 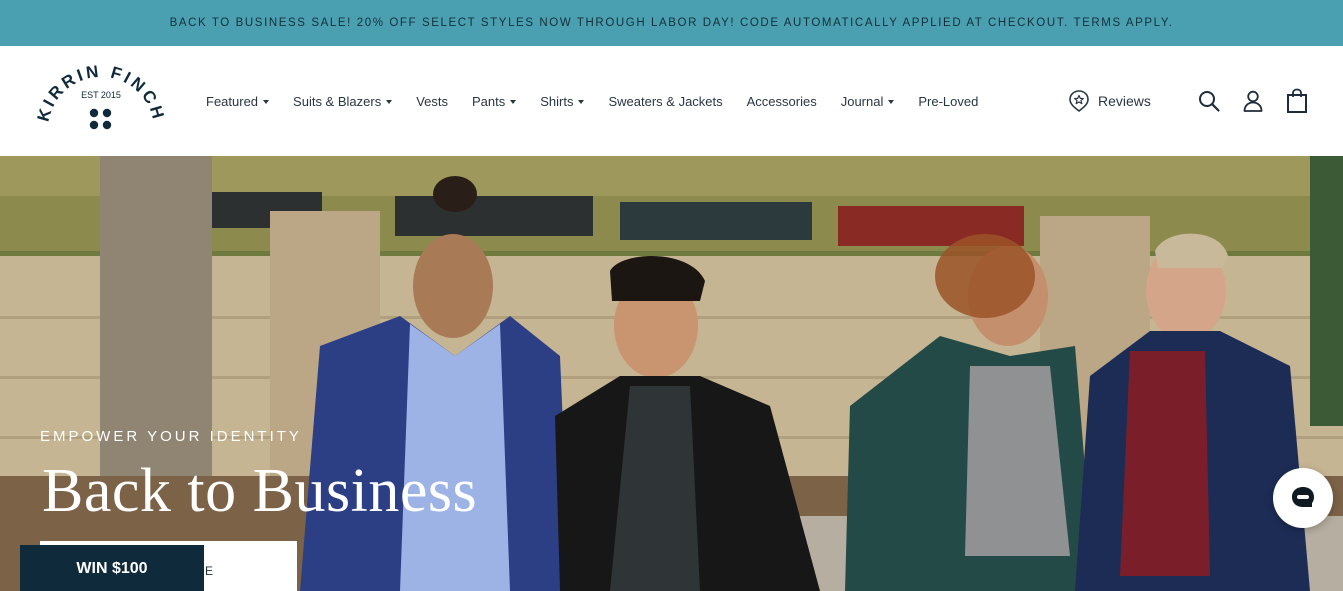 I want to click on nav-item-sweaters-jackets: Sweaters & Jackets, so click(x=665, y=101).